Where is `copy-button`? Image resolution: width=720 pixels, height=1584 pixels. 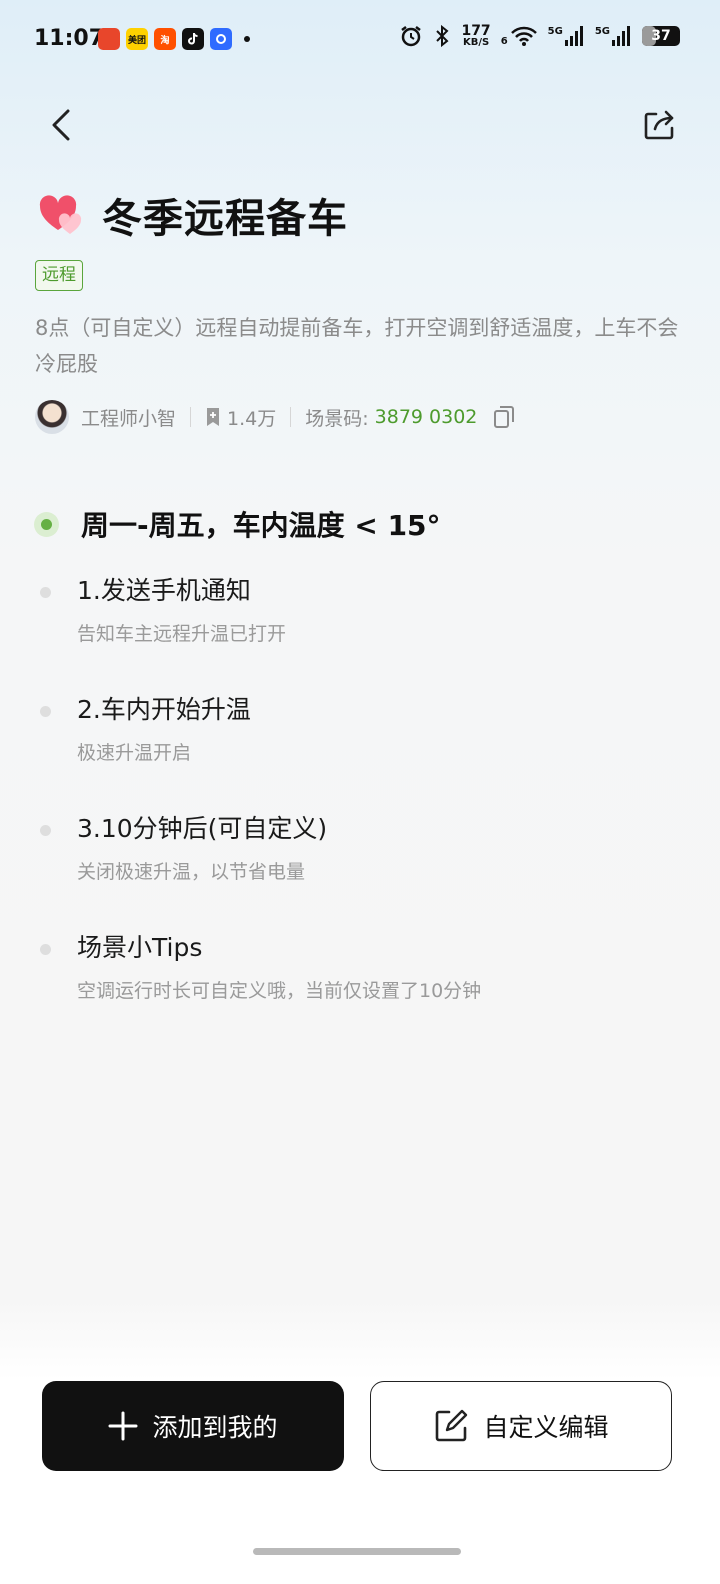 copy-button is located at coordinates (504, 417).